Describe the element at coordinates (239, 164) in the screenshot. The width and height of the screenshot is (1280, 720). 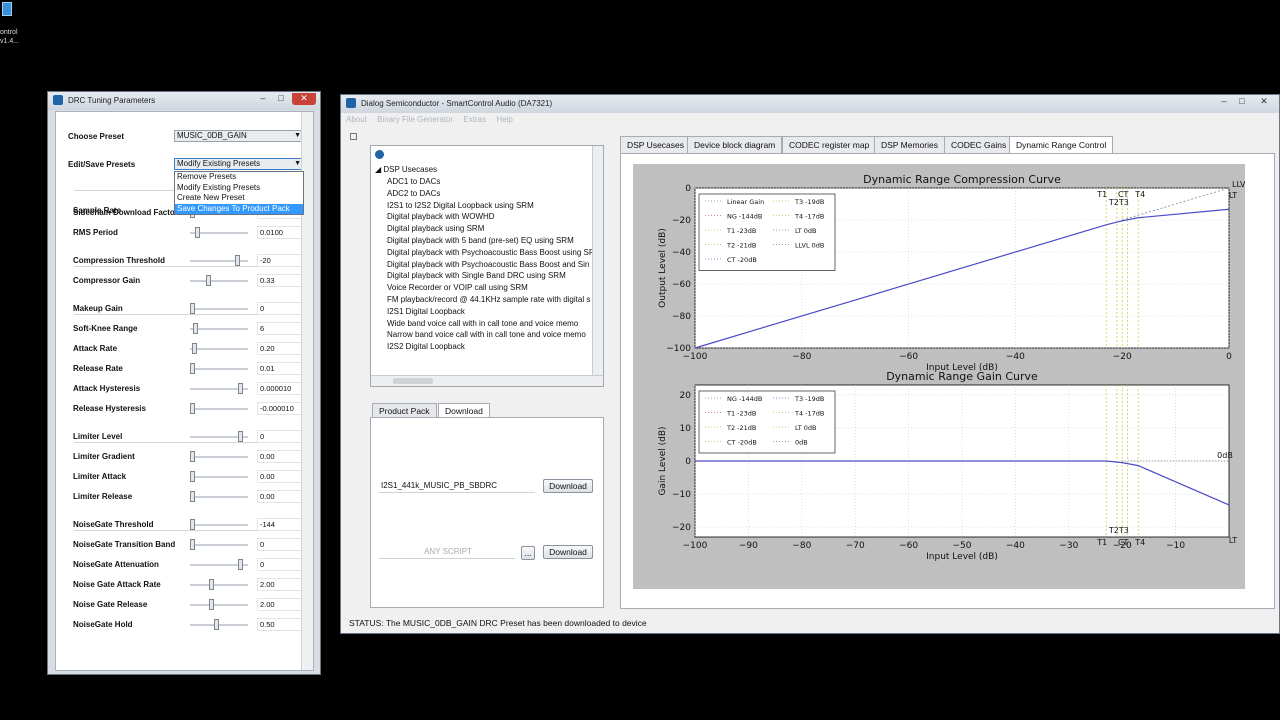
I see `edit-save-combo: Modify Existing Presets ▼` at that location.